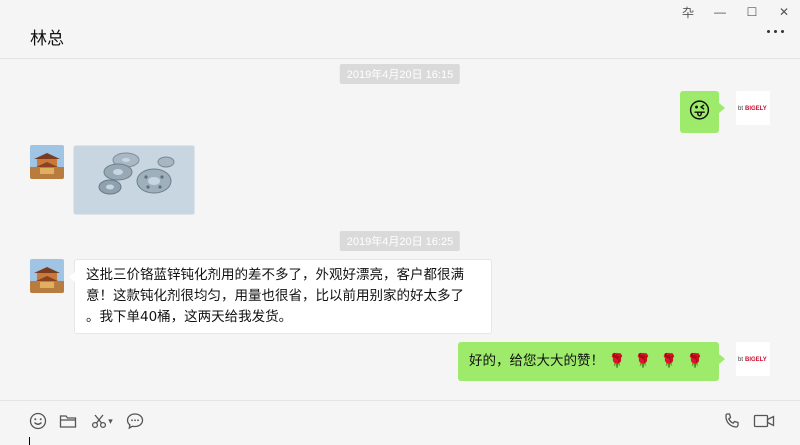 The width and height of the screenshot is (800, 445). I want to click on chat-bubble-icon, so click(135, 421).